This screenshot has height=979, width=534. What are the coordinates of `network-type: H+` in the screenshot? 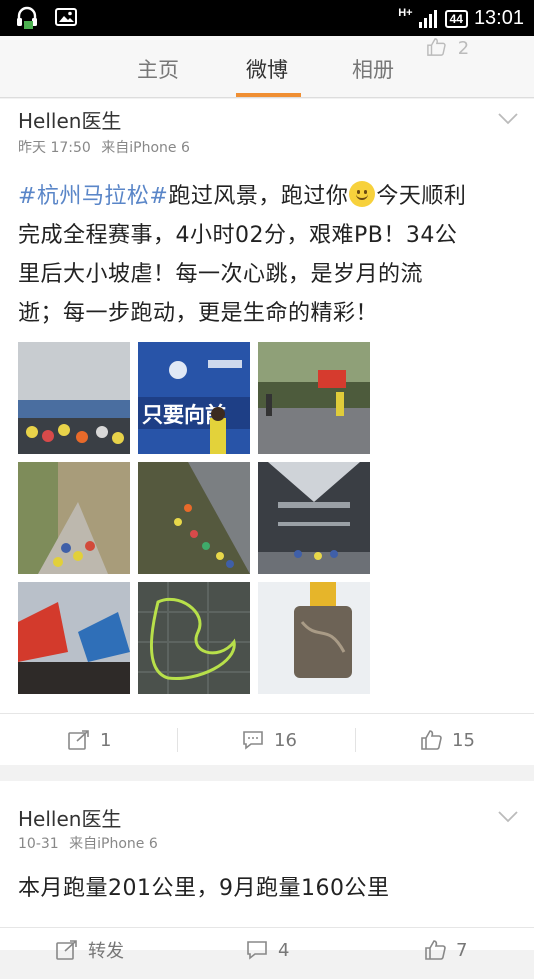 It's located at (405, 13).